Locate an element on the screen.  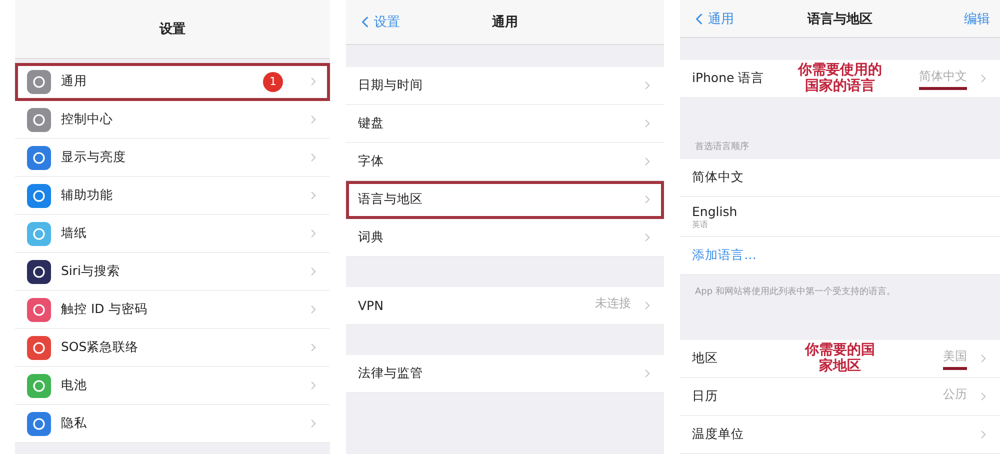
section-footer: App 和网站将使用此列表中第一个受支持的语言。 is located at coordinates (840, 292).